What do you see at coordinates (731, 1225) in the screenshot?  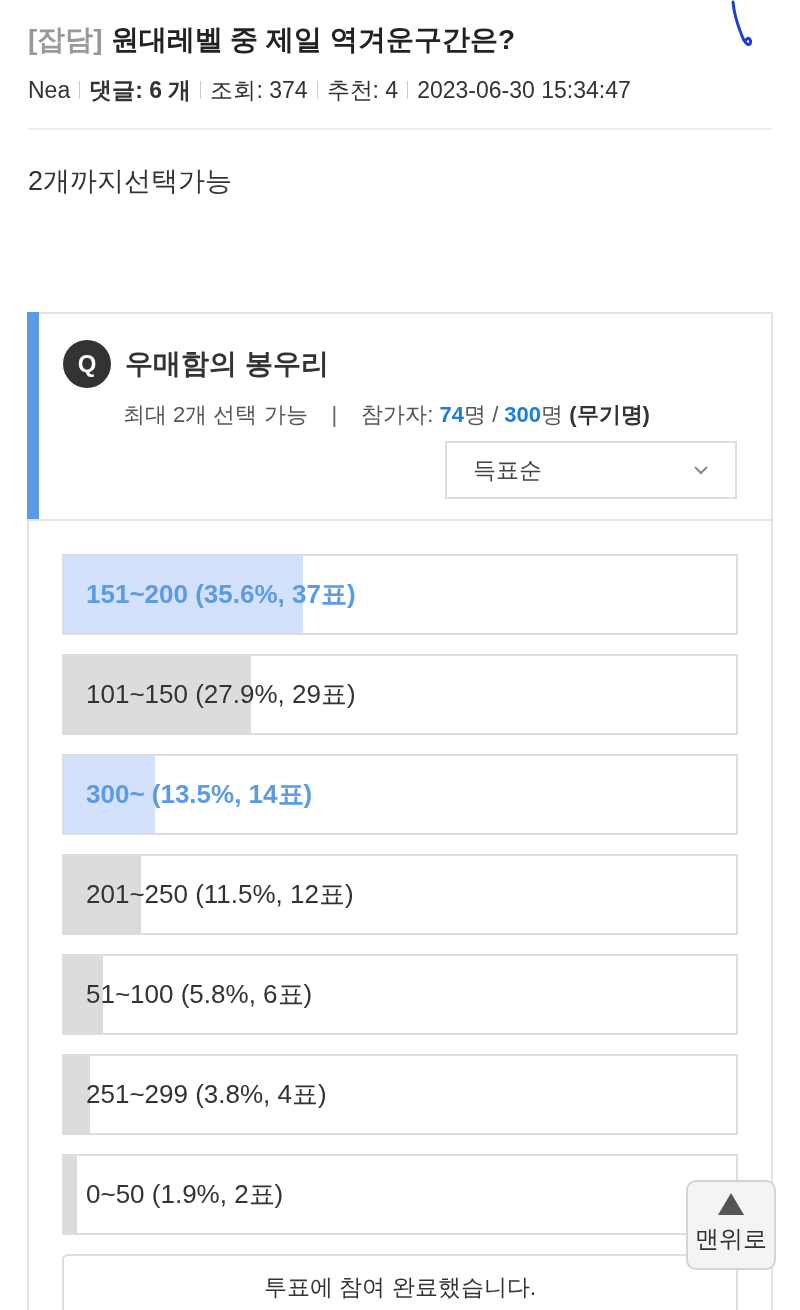 I see `back-to-top-button: 맨위로` at bounding box center [731, 1225].